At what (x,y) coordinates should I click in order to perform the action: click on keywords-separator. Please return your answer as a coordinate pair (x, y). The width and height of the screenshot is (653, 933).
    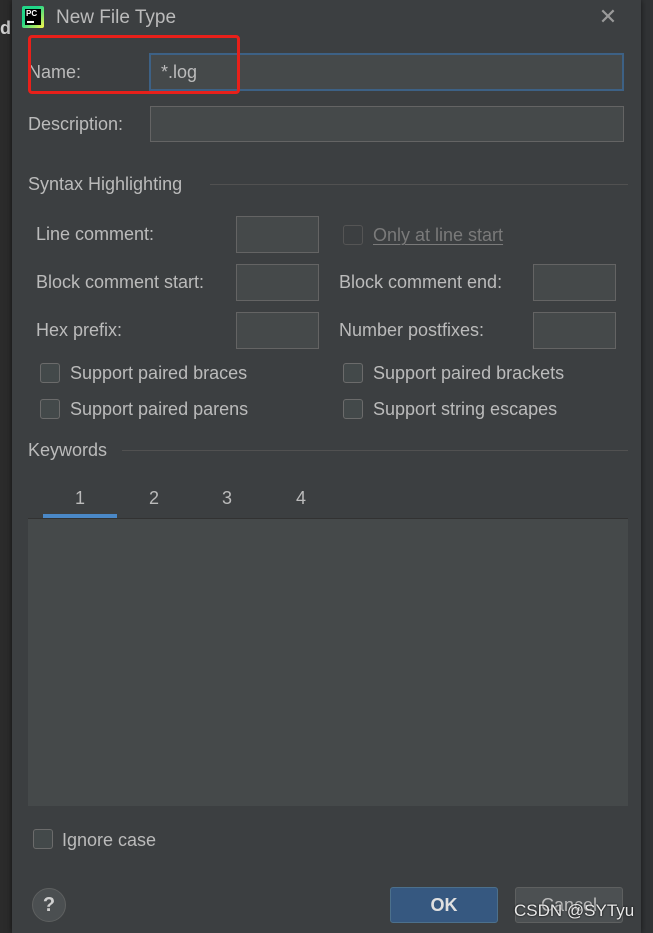
    Looking at the image, I should click on (375, 450).